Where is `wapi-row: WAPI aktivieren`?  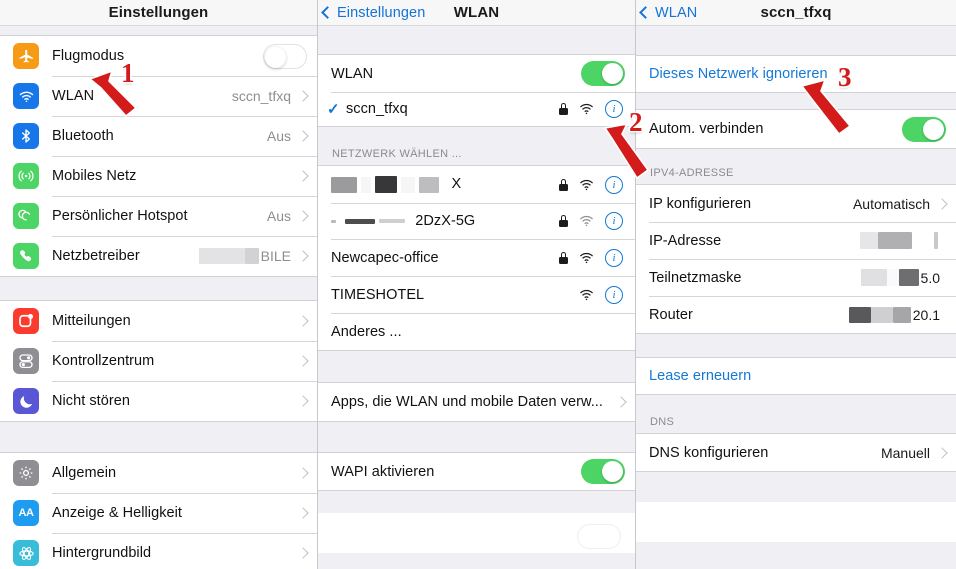
wapi-row: WAPI aktivieren is located at coordinates (476, 471).